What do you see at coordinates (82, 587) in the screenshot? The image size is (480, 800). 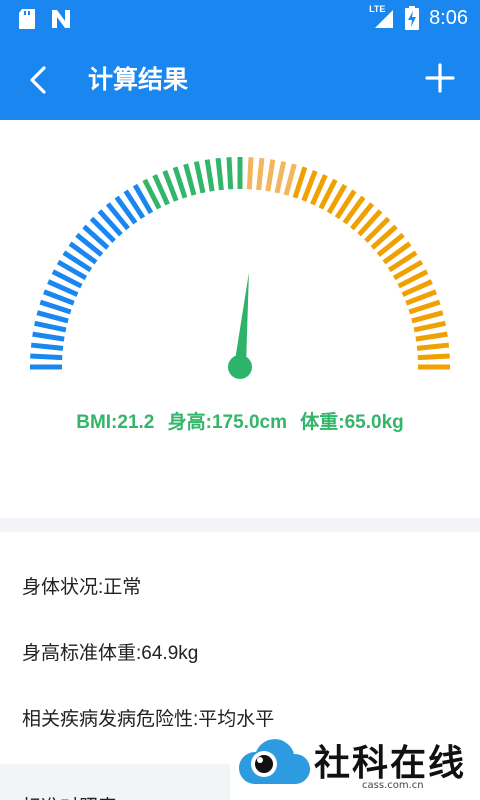 I see `body-condition: 身体状况:正常` at bounding box center [82, 587].